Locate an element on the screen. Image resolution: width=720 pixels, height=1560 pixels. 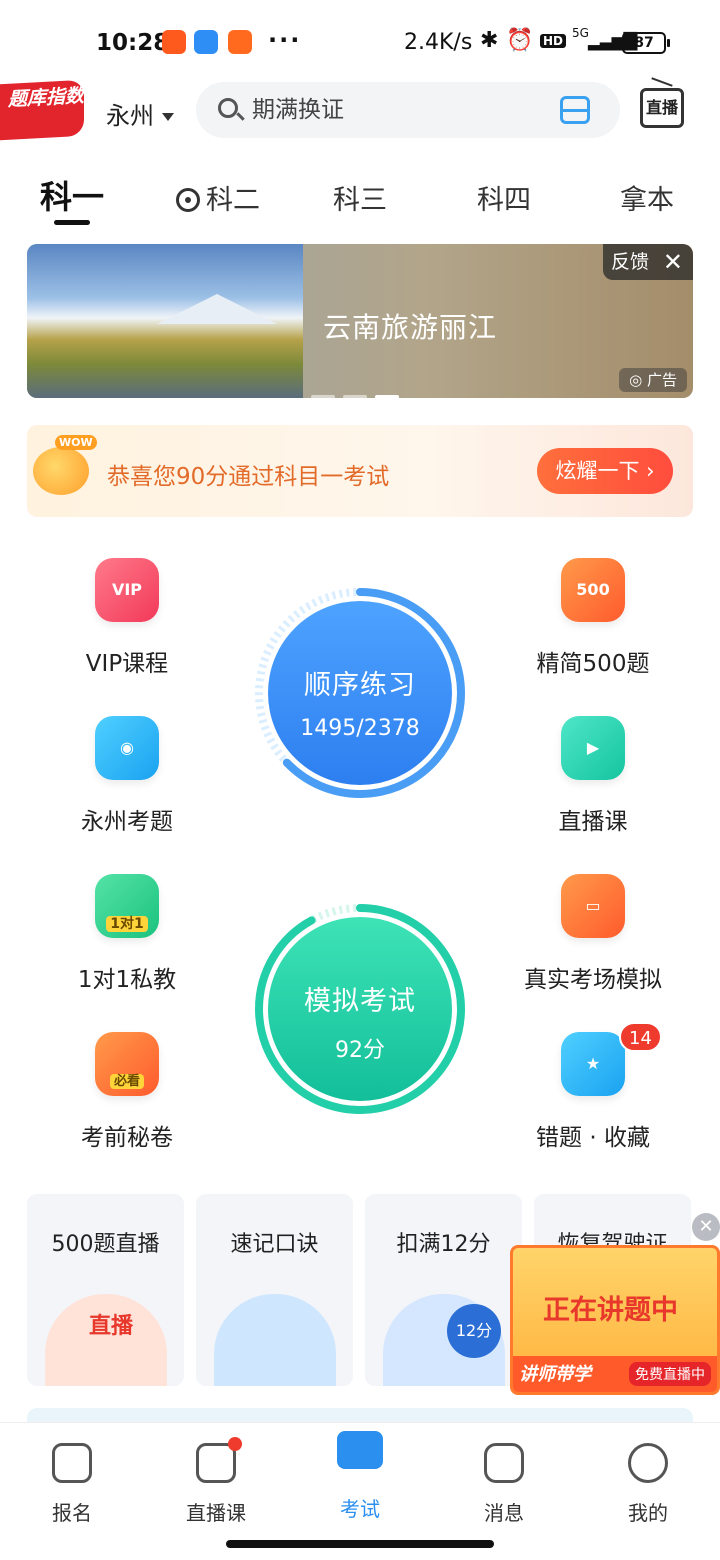
exam-core: 模拟考试 92分 is located at coordinates (360, 1009).